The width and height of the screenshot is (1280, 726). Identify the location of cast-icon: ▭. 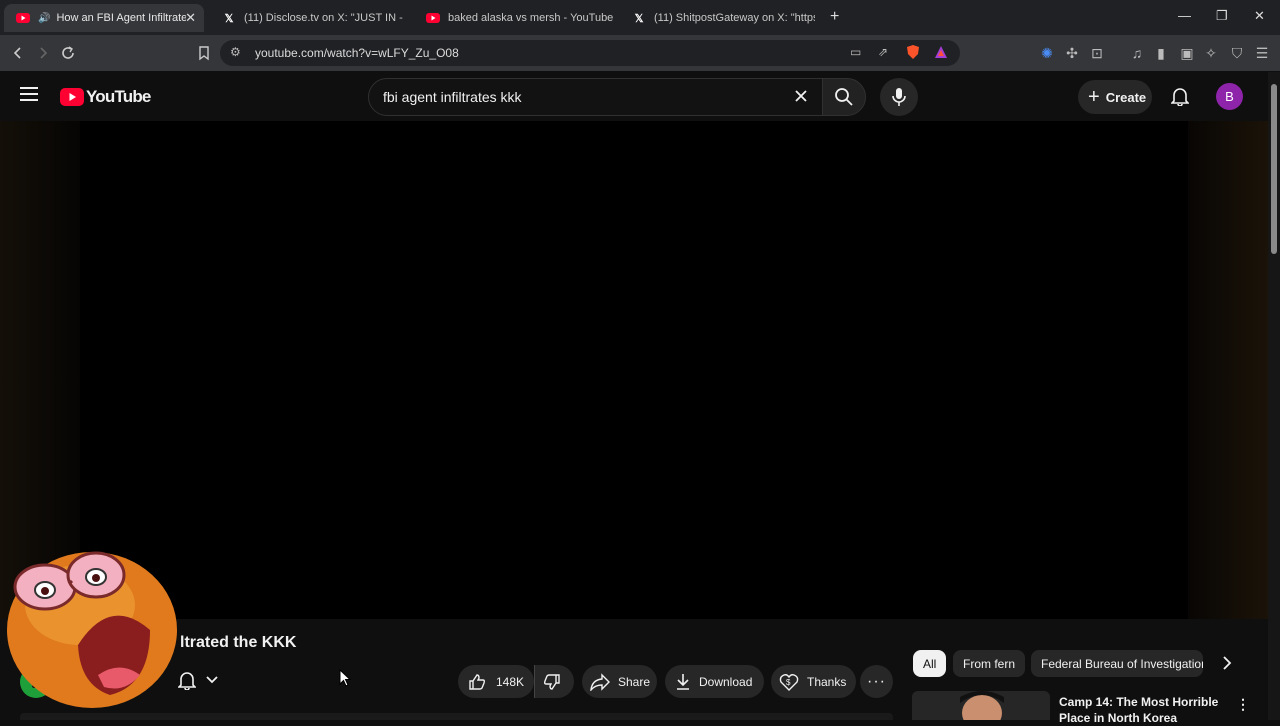
(855, 52).